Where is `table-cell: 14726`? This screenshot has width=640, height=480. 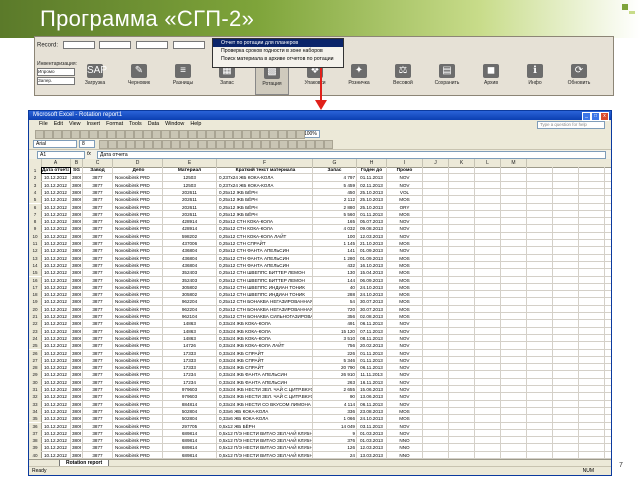
table-cell: 14726 is located at coordinates (189, 345).